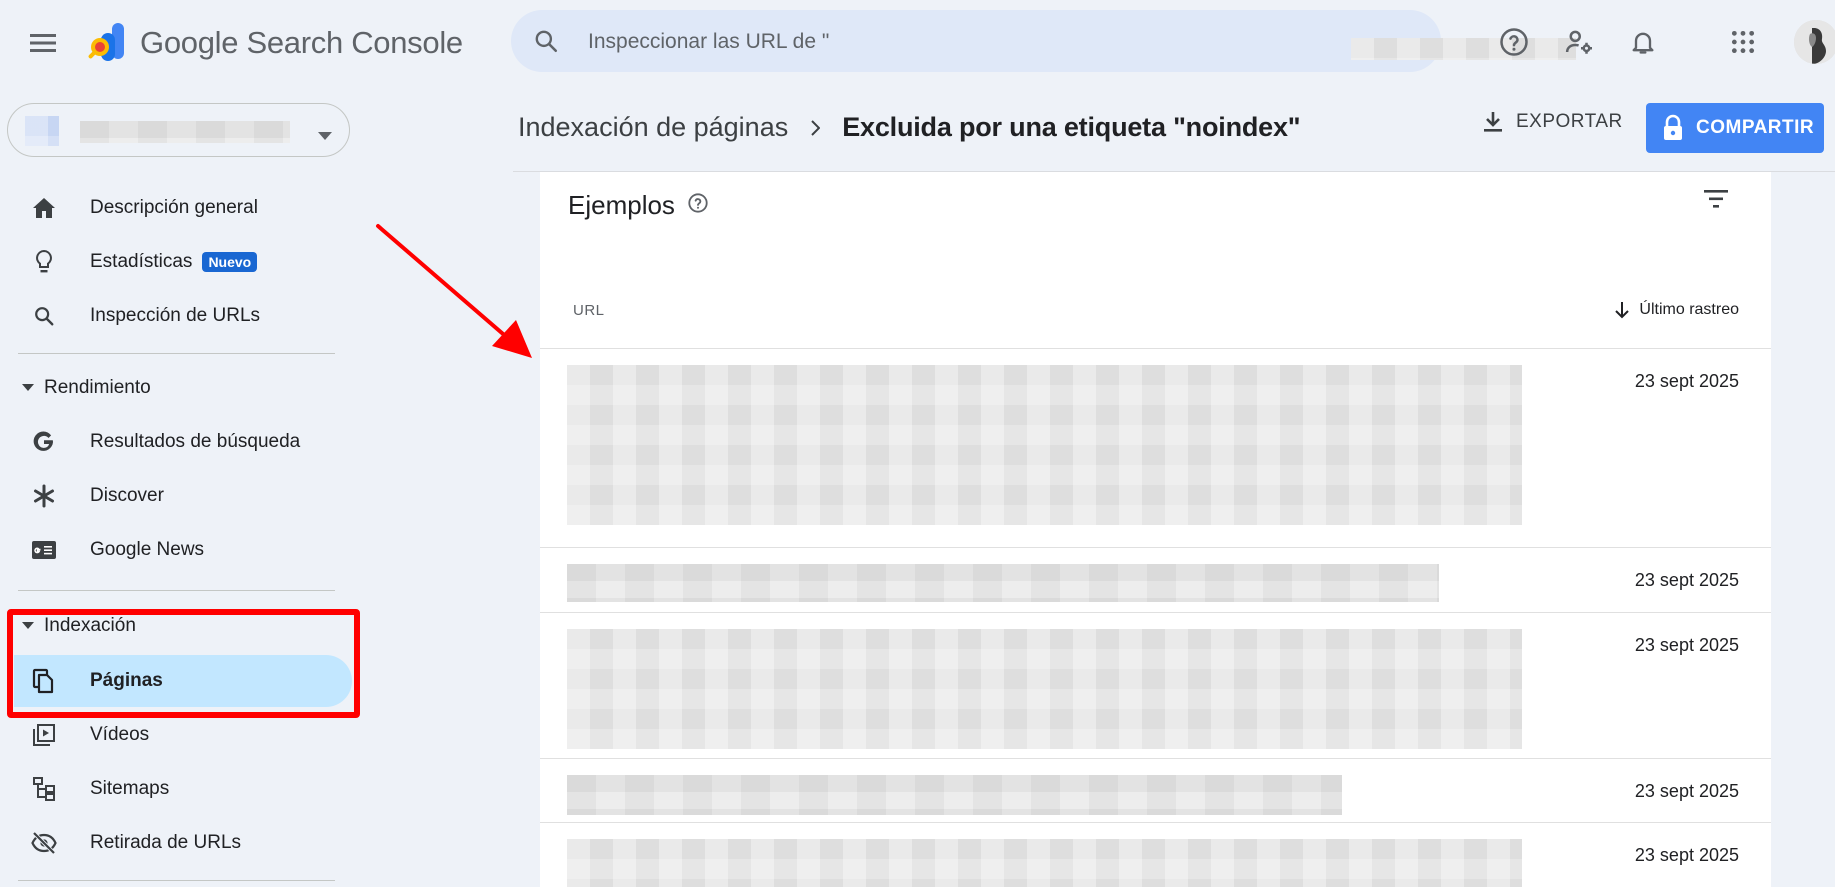 This screenshot has width=1835, height=887. What do you see at coordinates (44, 442) in the screenshot?
I see `google-g-icon` at bounding box center [44, 442].